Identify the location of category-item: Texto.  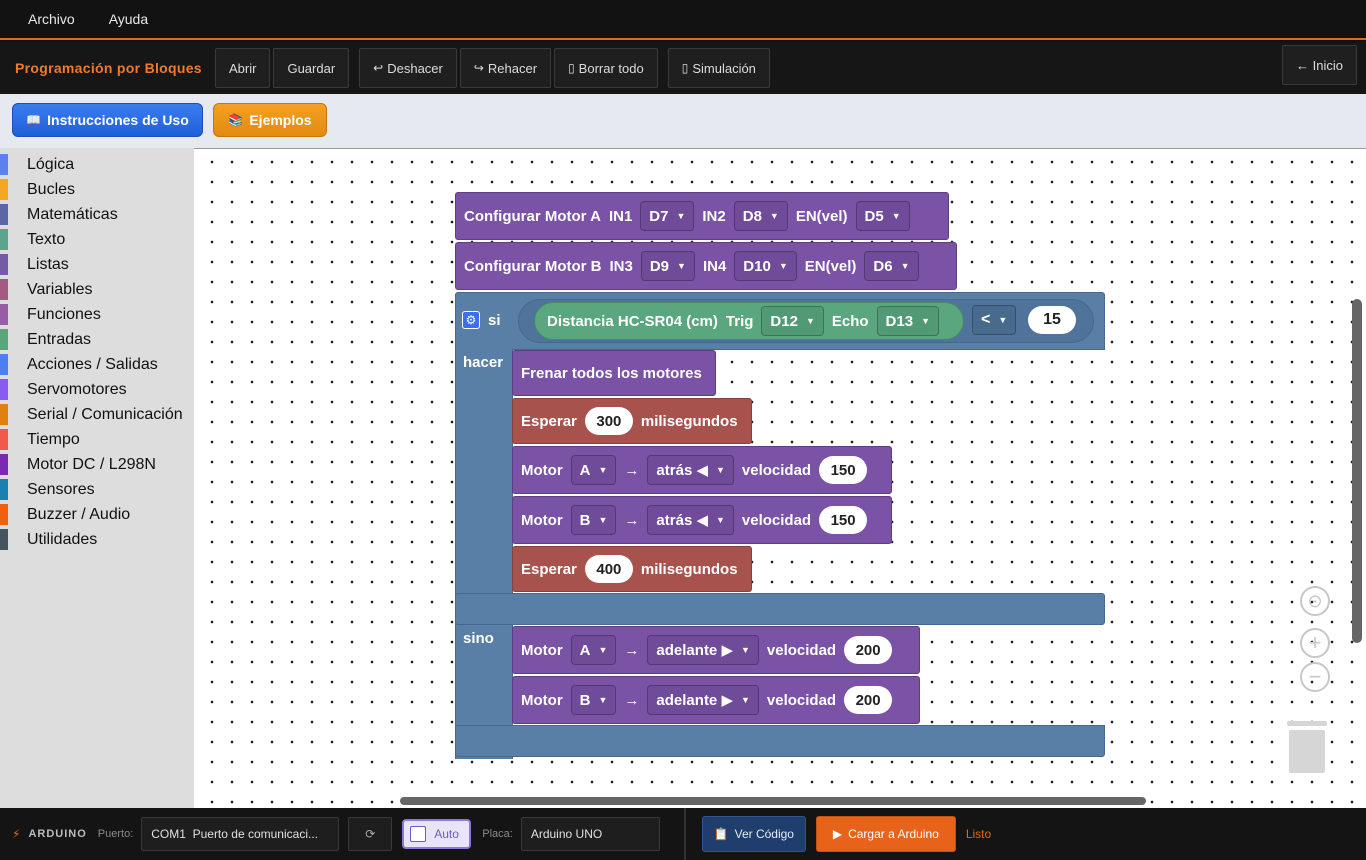
(97, 239).